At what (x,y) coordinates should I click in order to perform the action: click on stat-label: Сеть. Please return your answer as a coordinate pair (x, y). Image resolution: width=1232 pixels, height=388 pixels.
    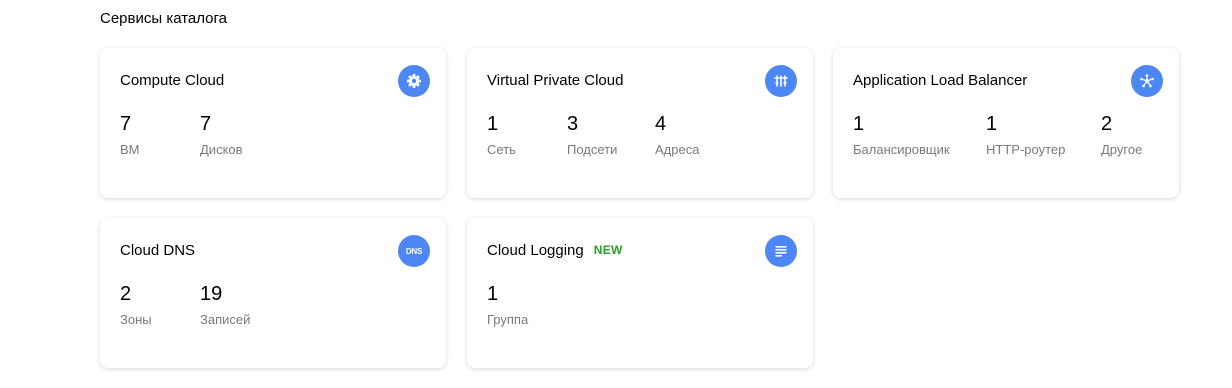
    Looking at the image, I should click on (501, 149).